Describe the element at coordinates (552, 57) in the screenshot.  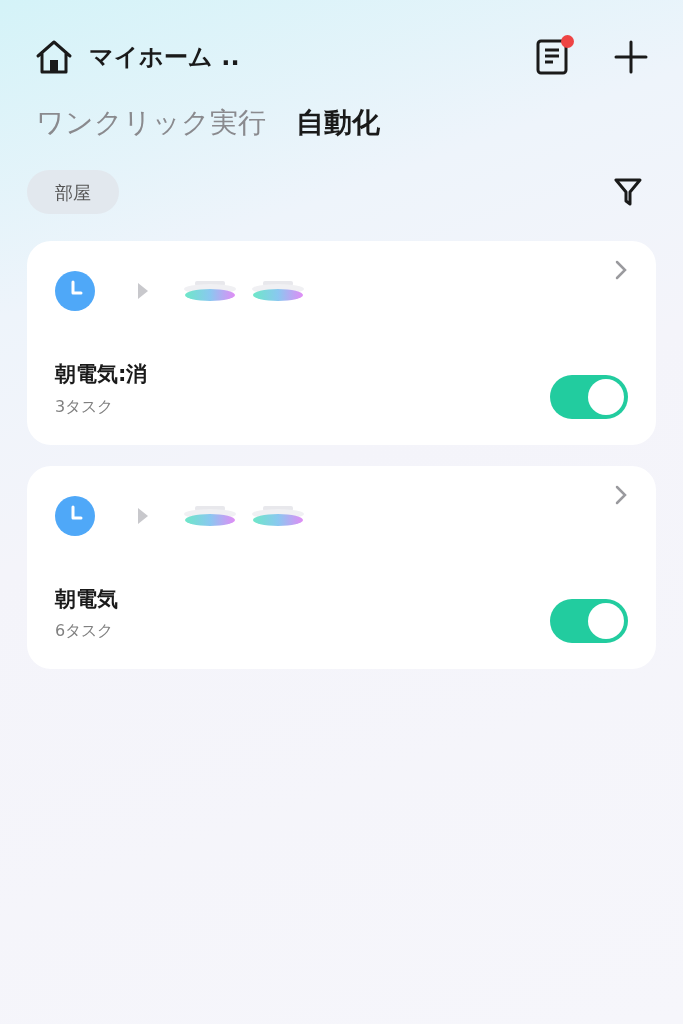
I see `document-icon` at that location.